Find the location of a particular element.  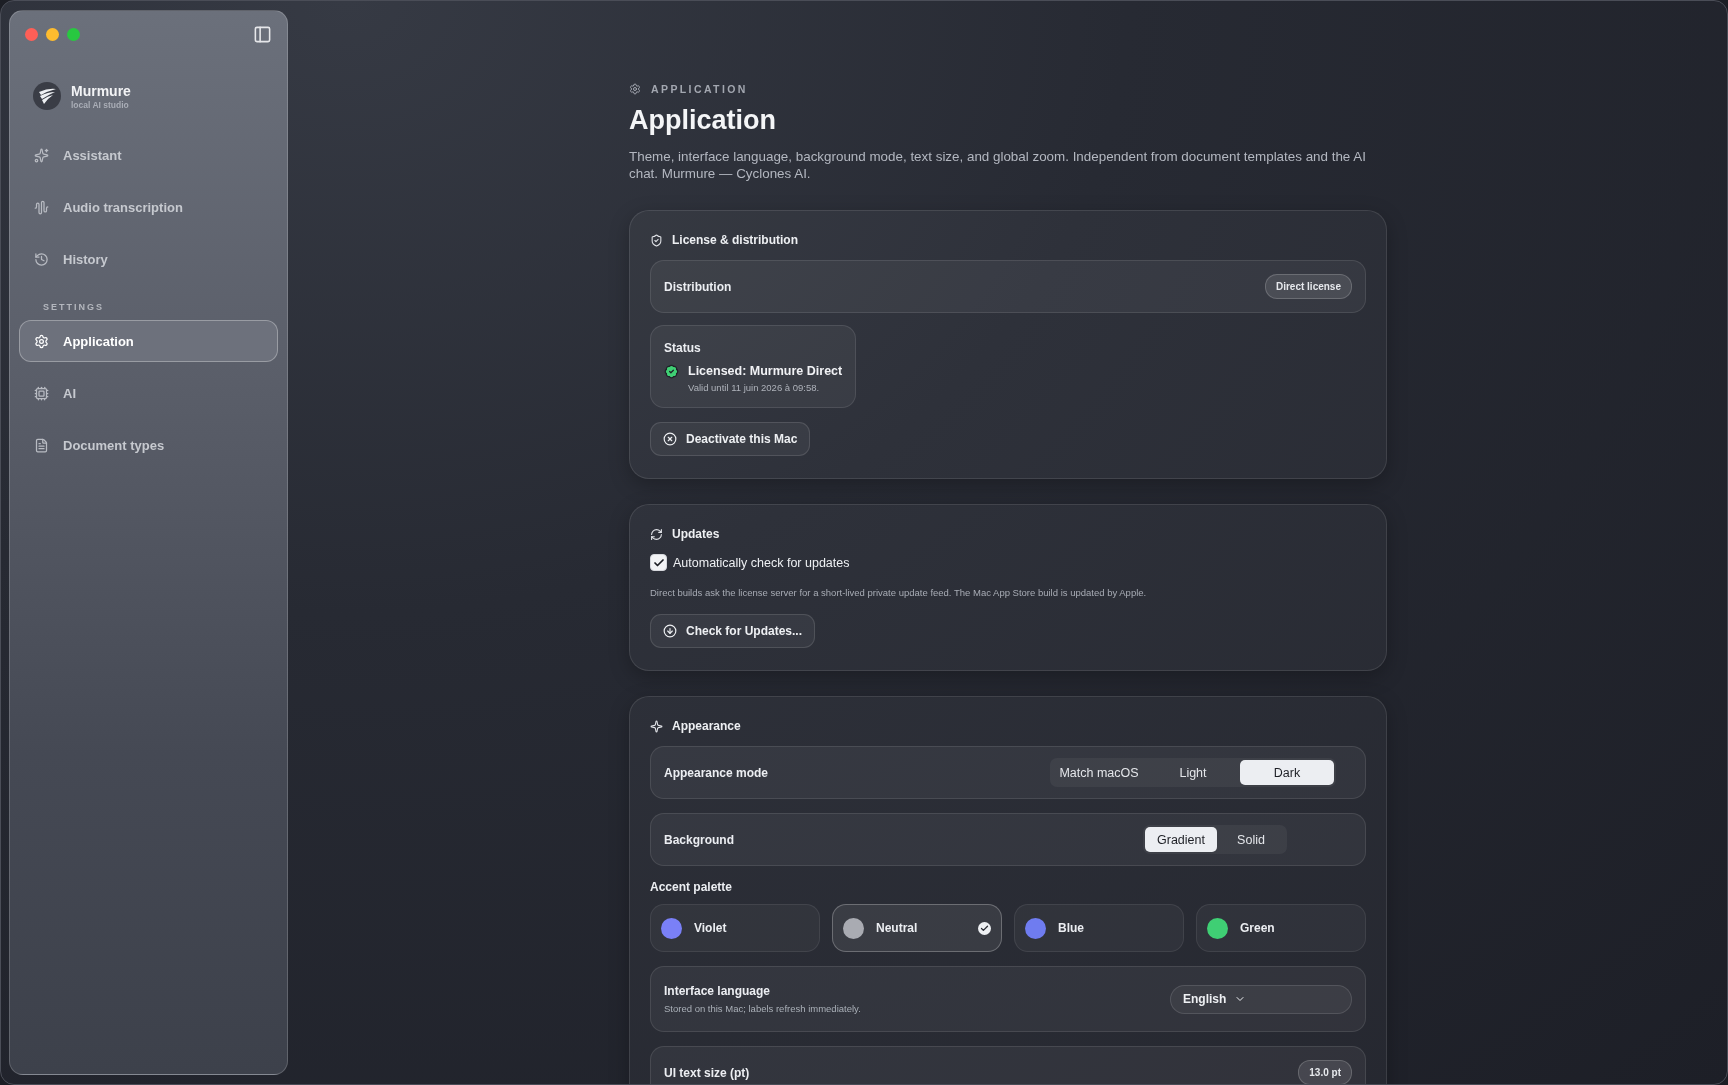

accent-option: Violet is located at coordinates (735, 928).